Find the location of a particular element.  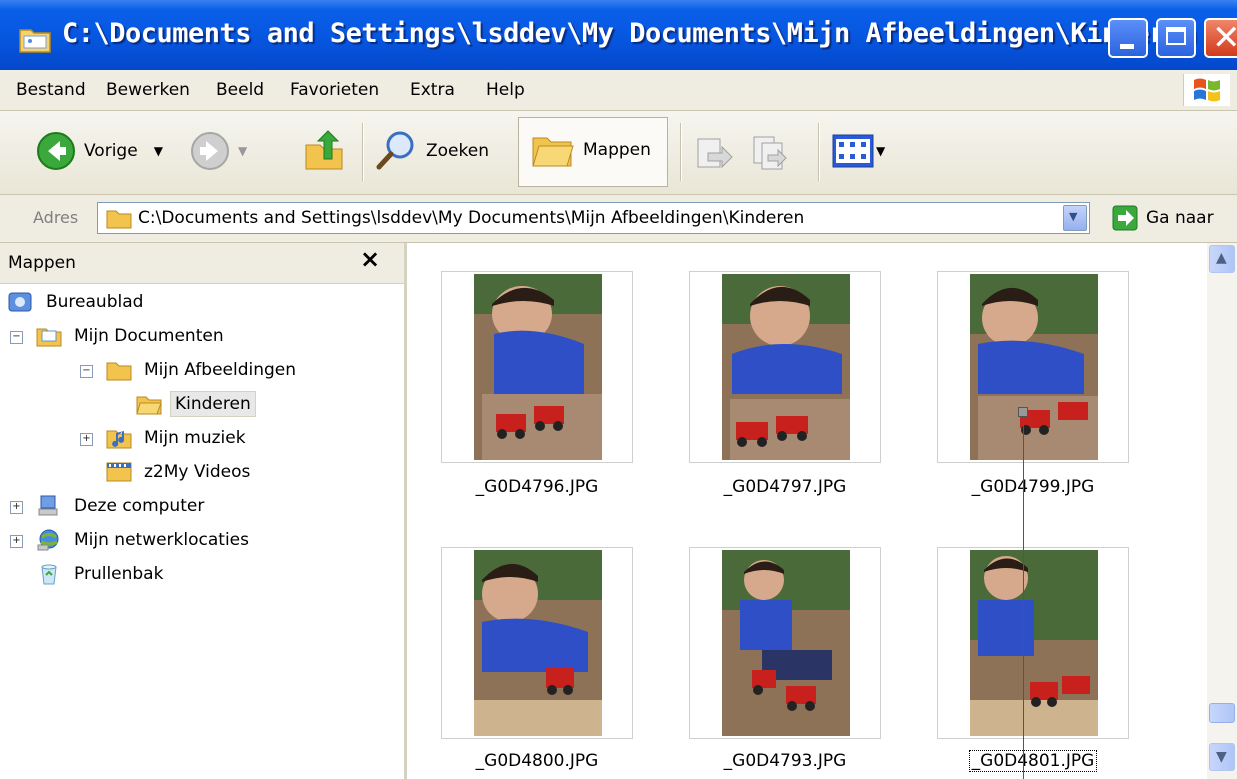

minimize-button is located at coordinates (1128, 38).